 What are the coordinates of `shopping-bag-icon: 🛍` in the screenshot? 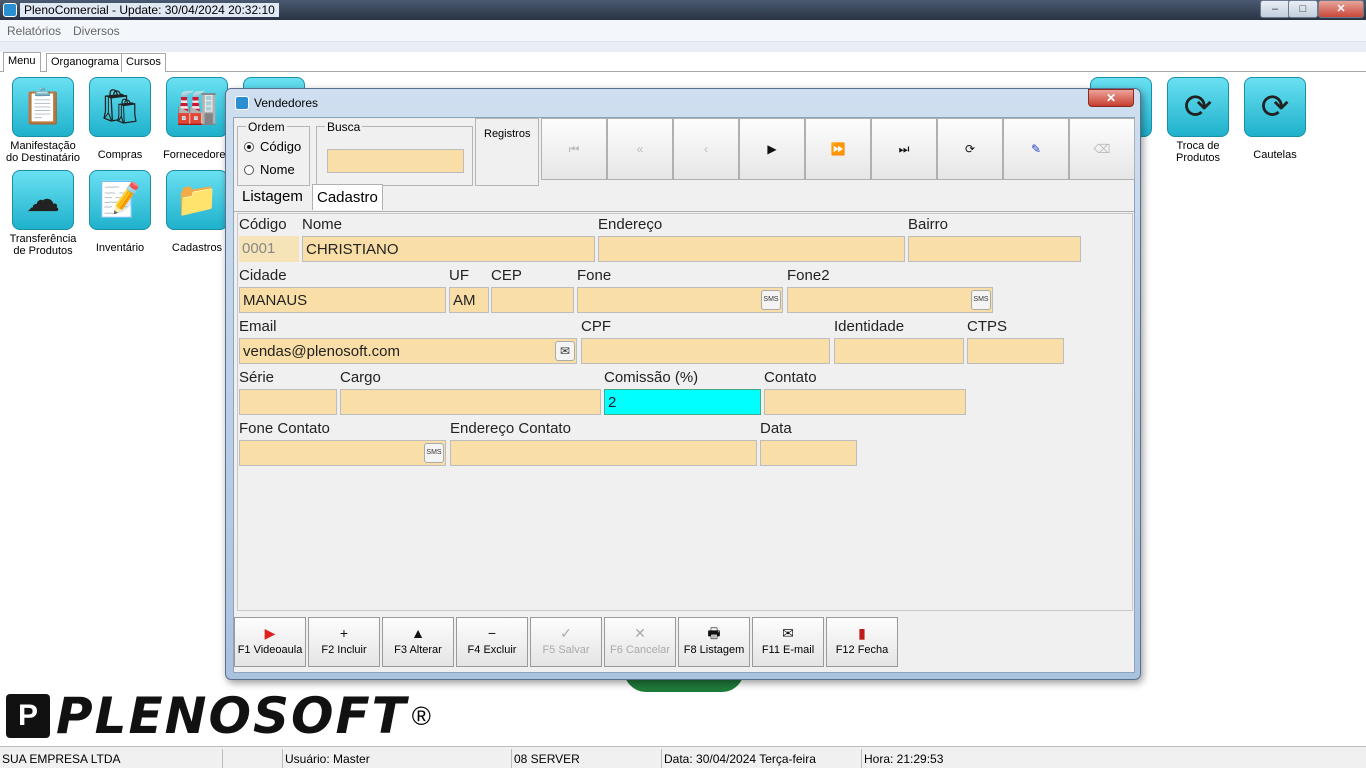 It's located at (120, 107).